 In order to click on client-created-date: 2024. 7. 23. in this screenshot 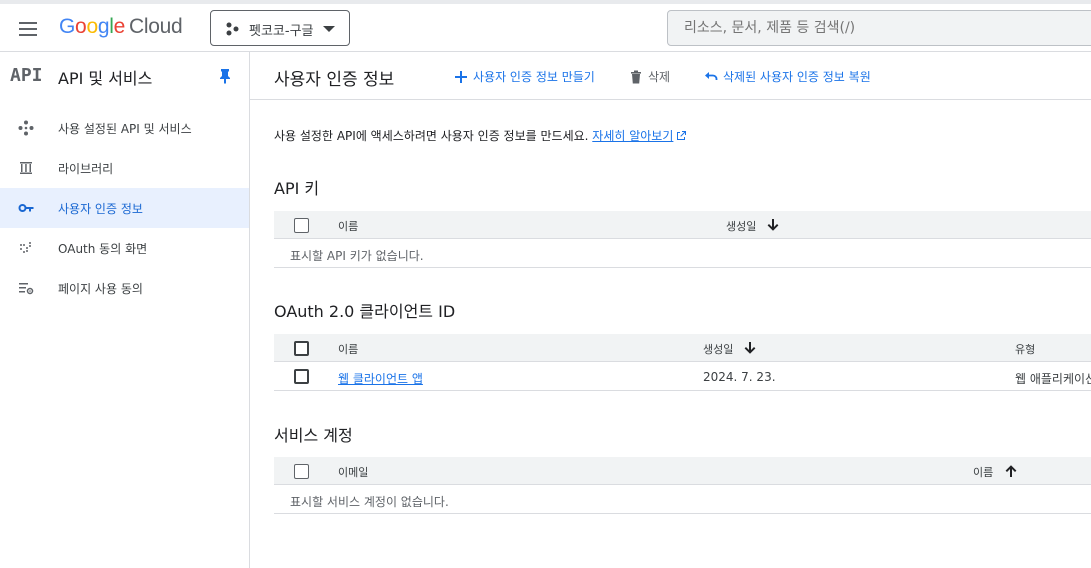, I will do `click(739, 377)`.